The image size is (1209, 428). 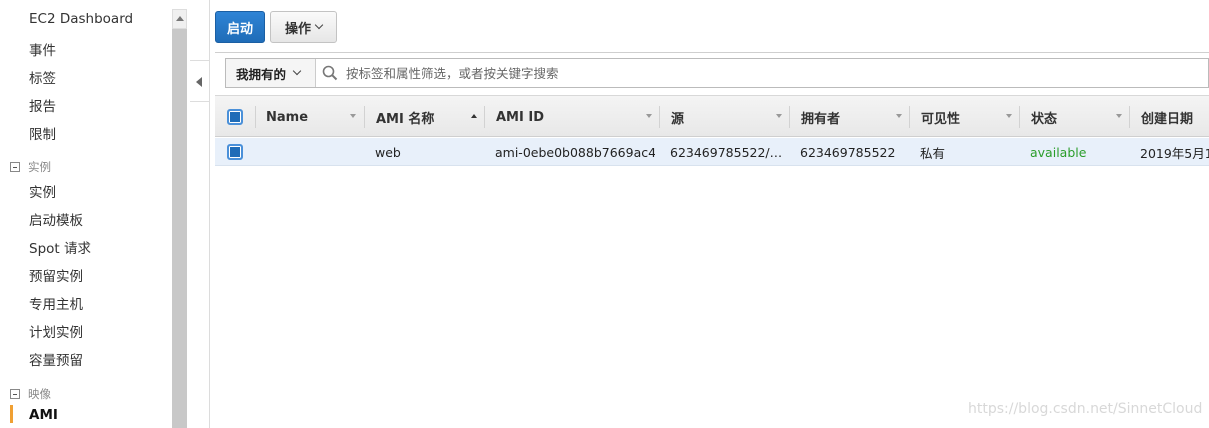 I want to click on cell-status: available, so click(x=1058, y=152).